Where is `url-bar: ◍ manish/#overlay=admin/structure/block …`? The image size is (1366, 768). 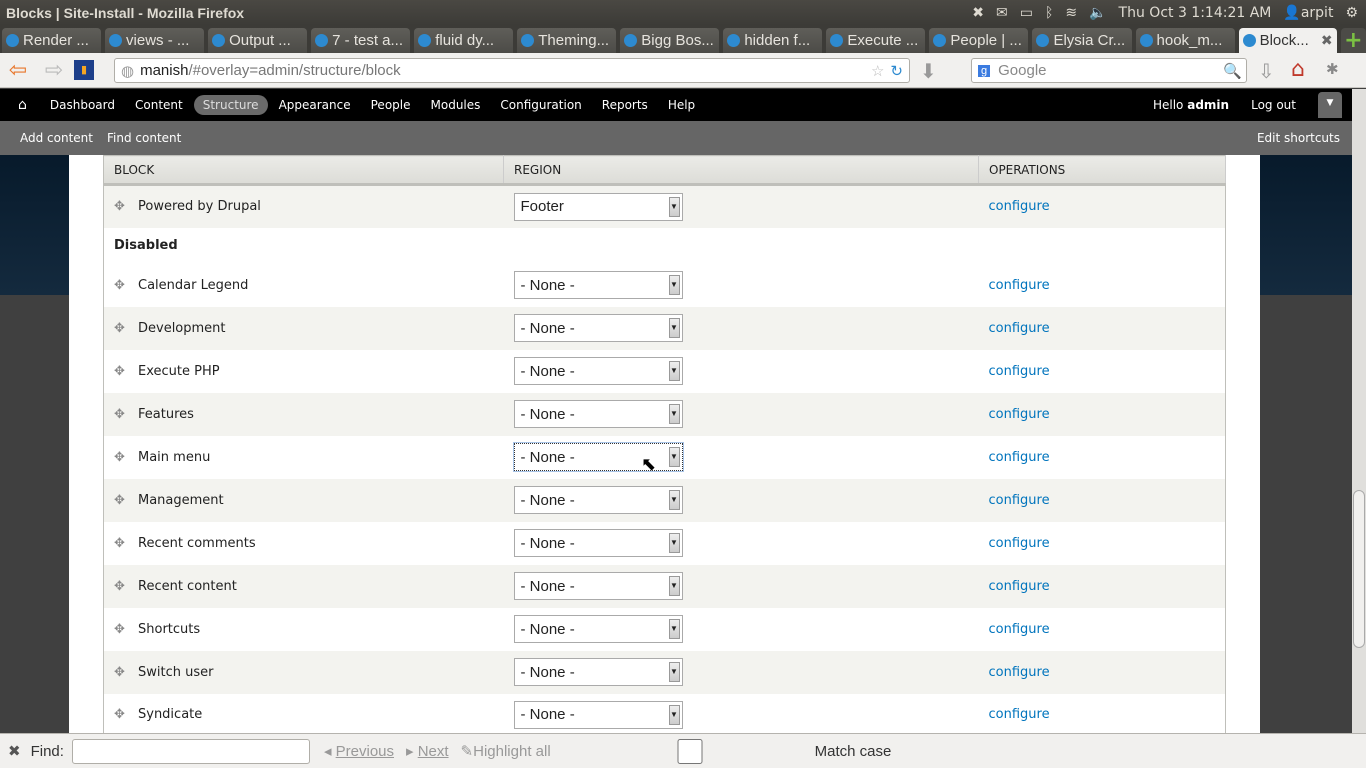
url-bar: ◍ manish/#overlay=admin/structure/block … is located at coordinates (512, 70).